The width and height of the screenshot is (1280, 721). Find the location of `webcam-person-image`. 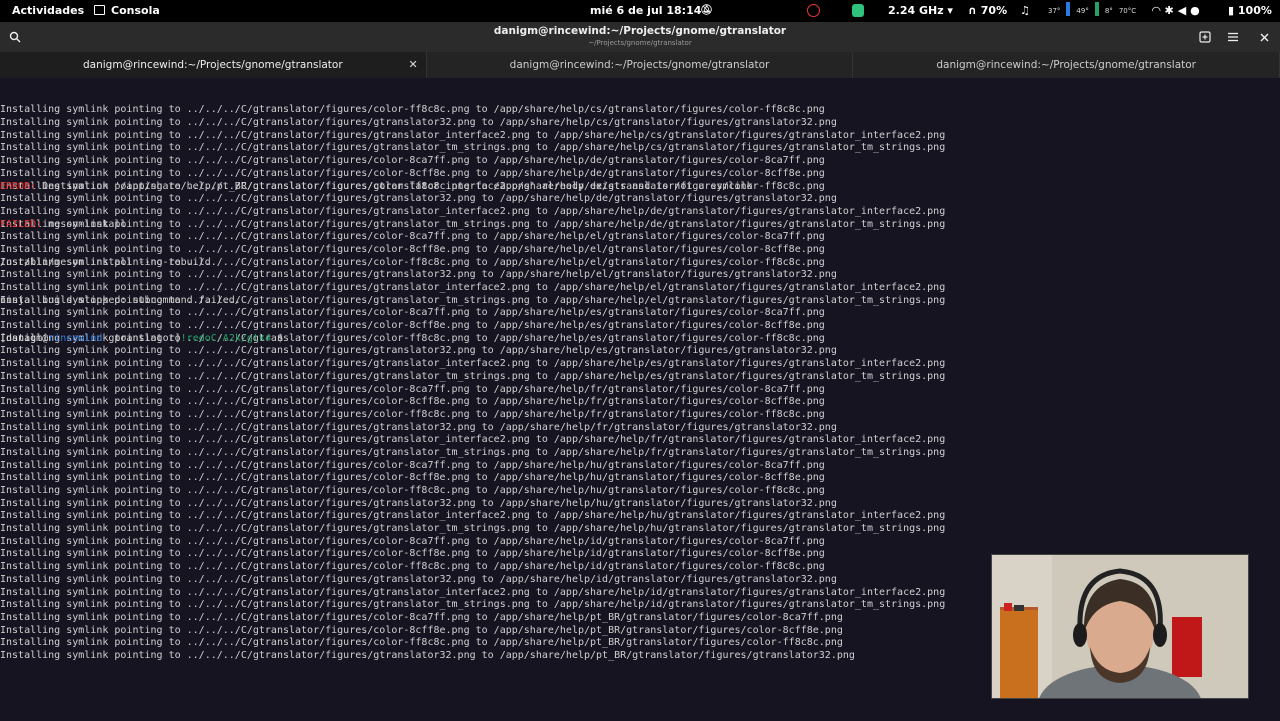

webcam-person-image is located at coordinates (1120, 626).